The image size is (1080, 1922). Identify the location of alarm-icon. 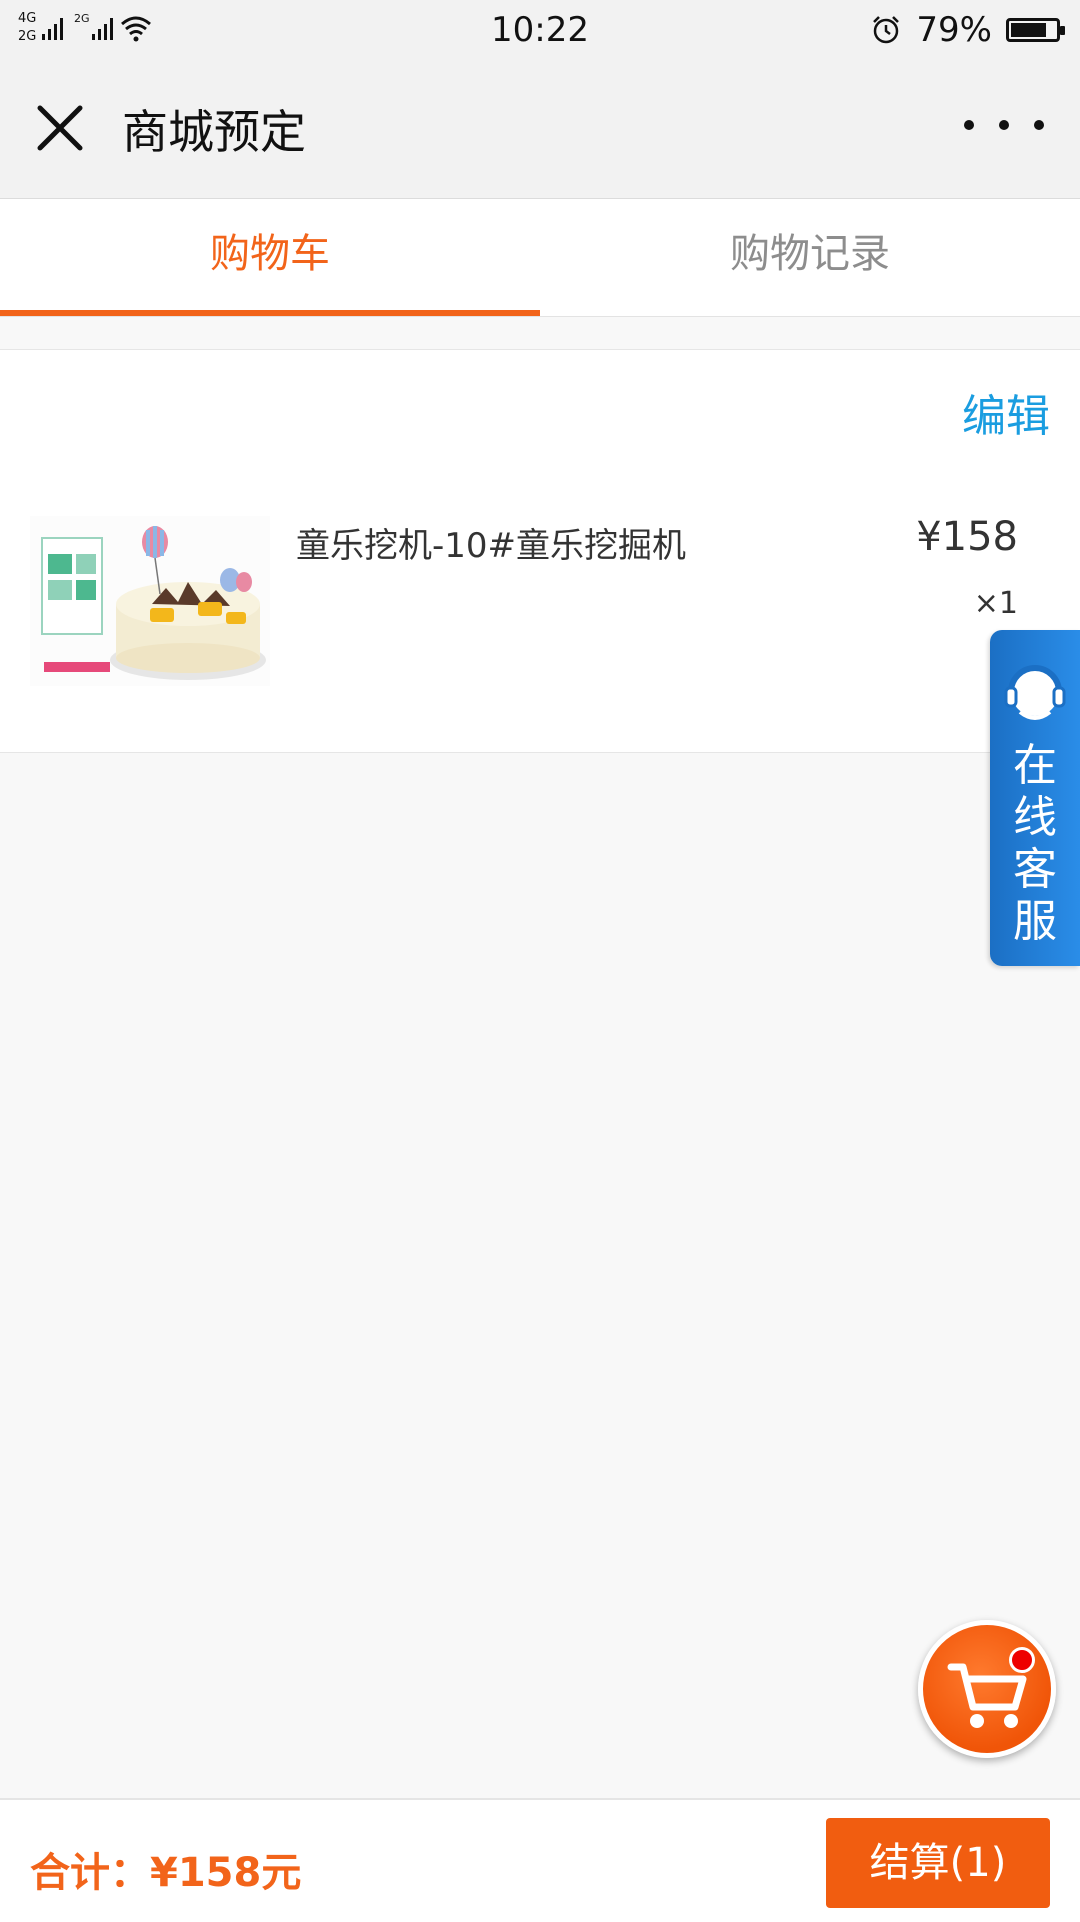
(886, 30).